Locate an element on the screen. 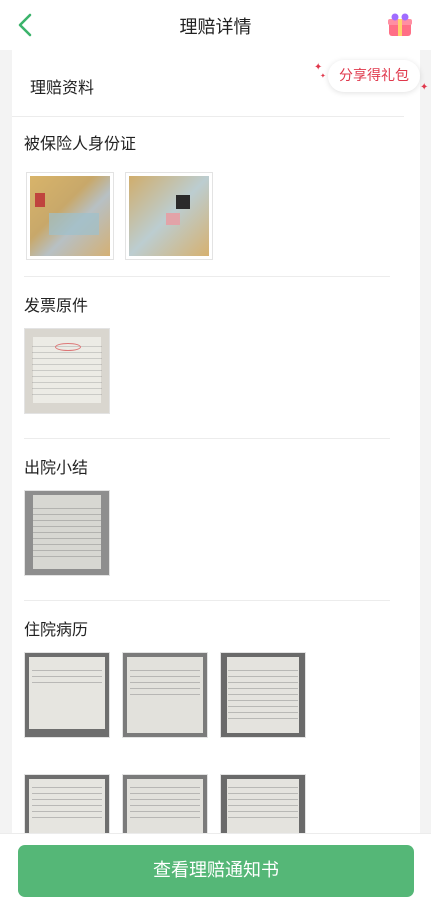 The width and height of the screenshot is (431, 907). page-title: 理赔详情 is located at coordinates (215, 27).